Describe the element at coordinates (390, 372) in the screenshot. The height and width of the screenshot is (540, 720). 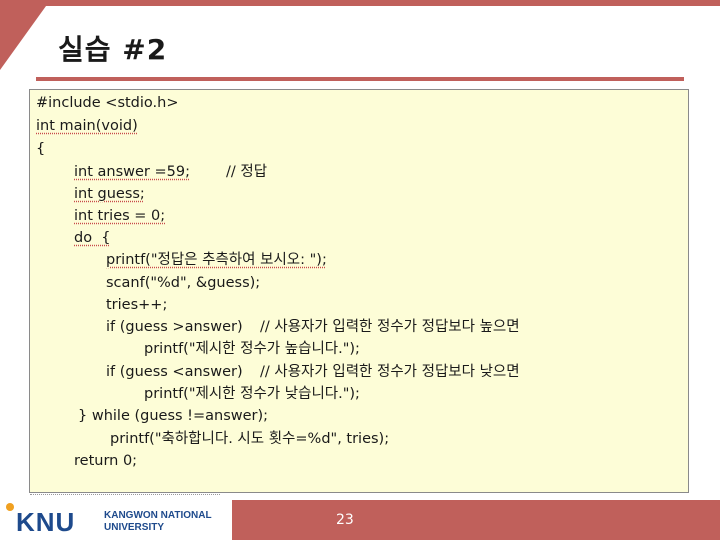
I see `code-comment-less: // 사용자가 입력한 정수가 정답보다 낮으면` at that location.